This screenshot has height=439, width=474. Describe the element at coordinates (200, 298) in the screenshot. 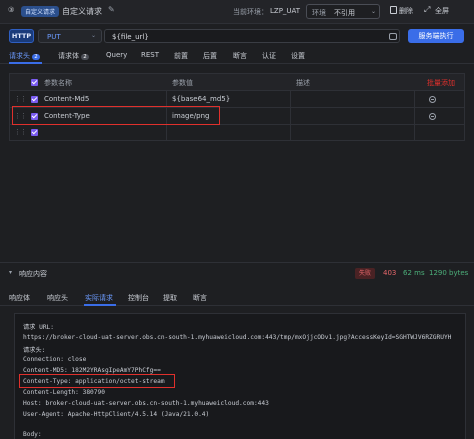

I see `tab-response-assert: 断言` at that location.